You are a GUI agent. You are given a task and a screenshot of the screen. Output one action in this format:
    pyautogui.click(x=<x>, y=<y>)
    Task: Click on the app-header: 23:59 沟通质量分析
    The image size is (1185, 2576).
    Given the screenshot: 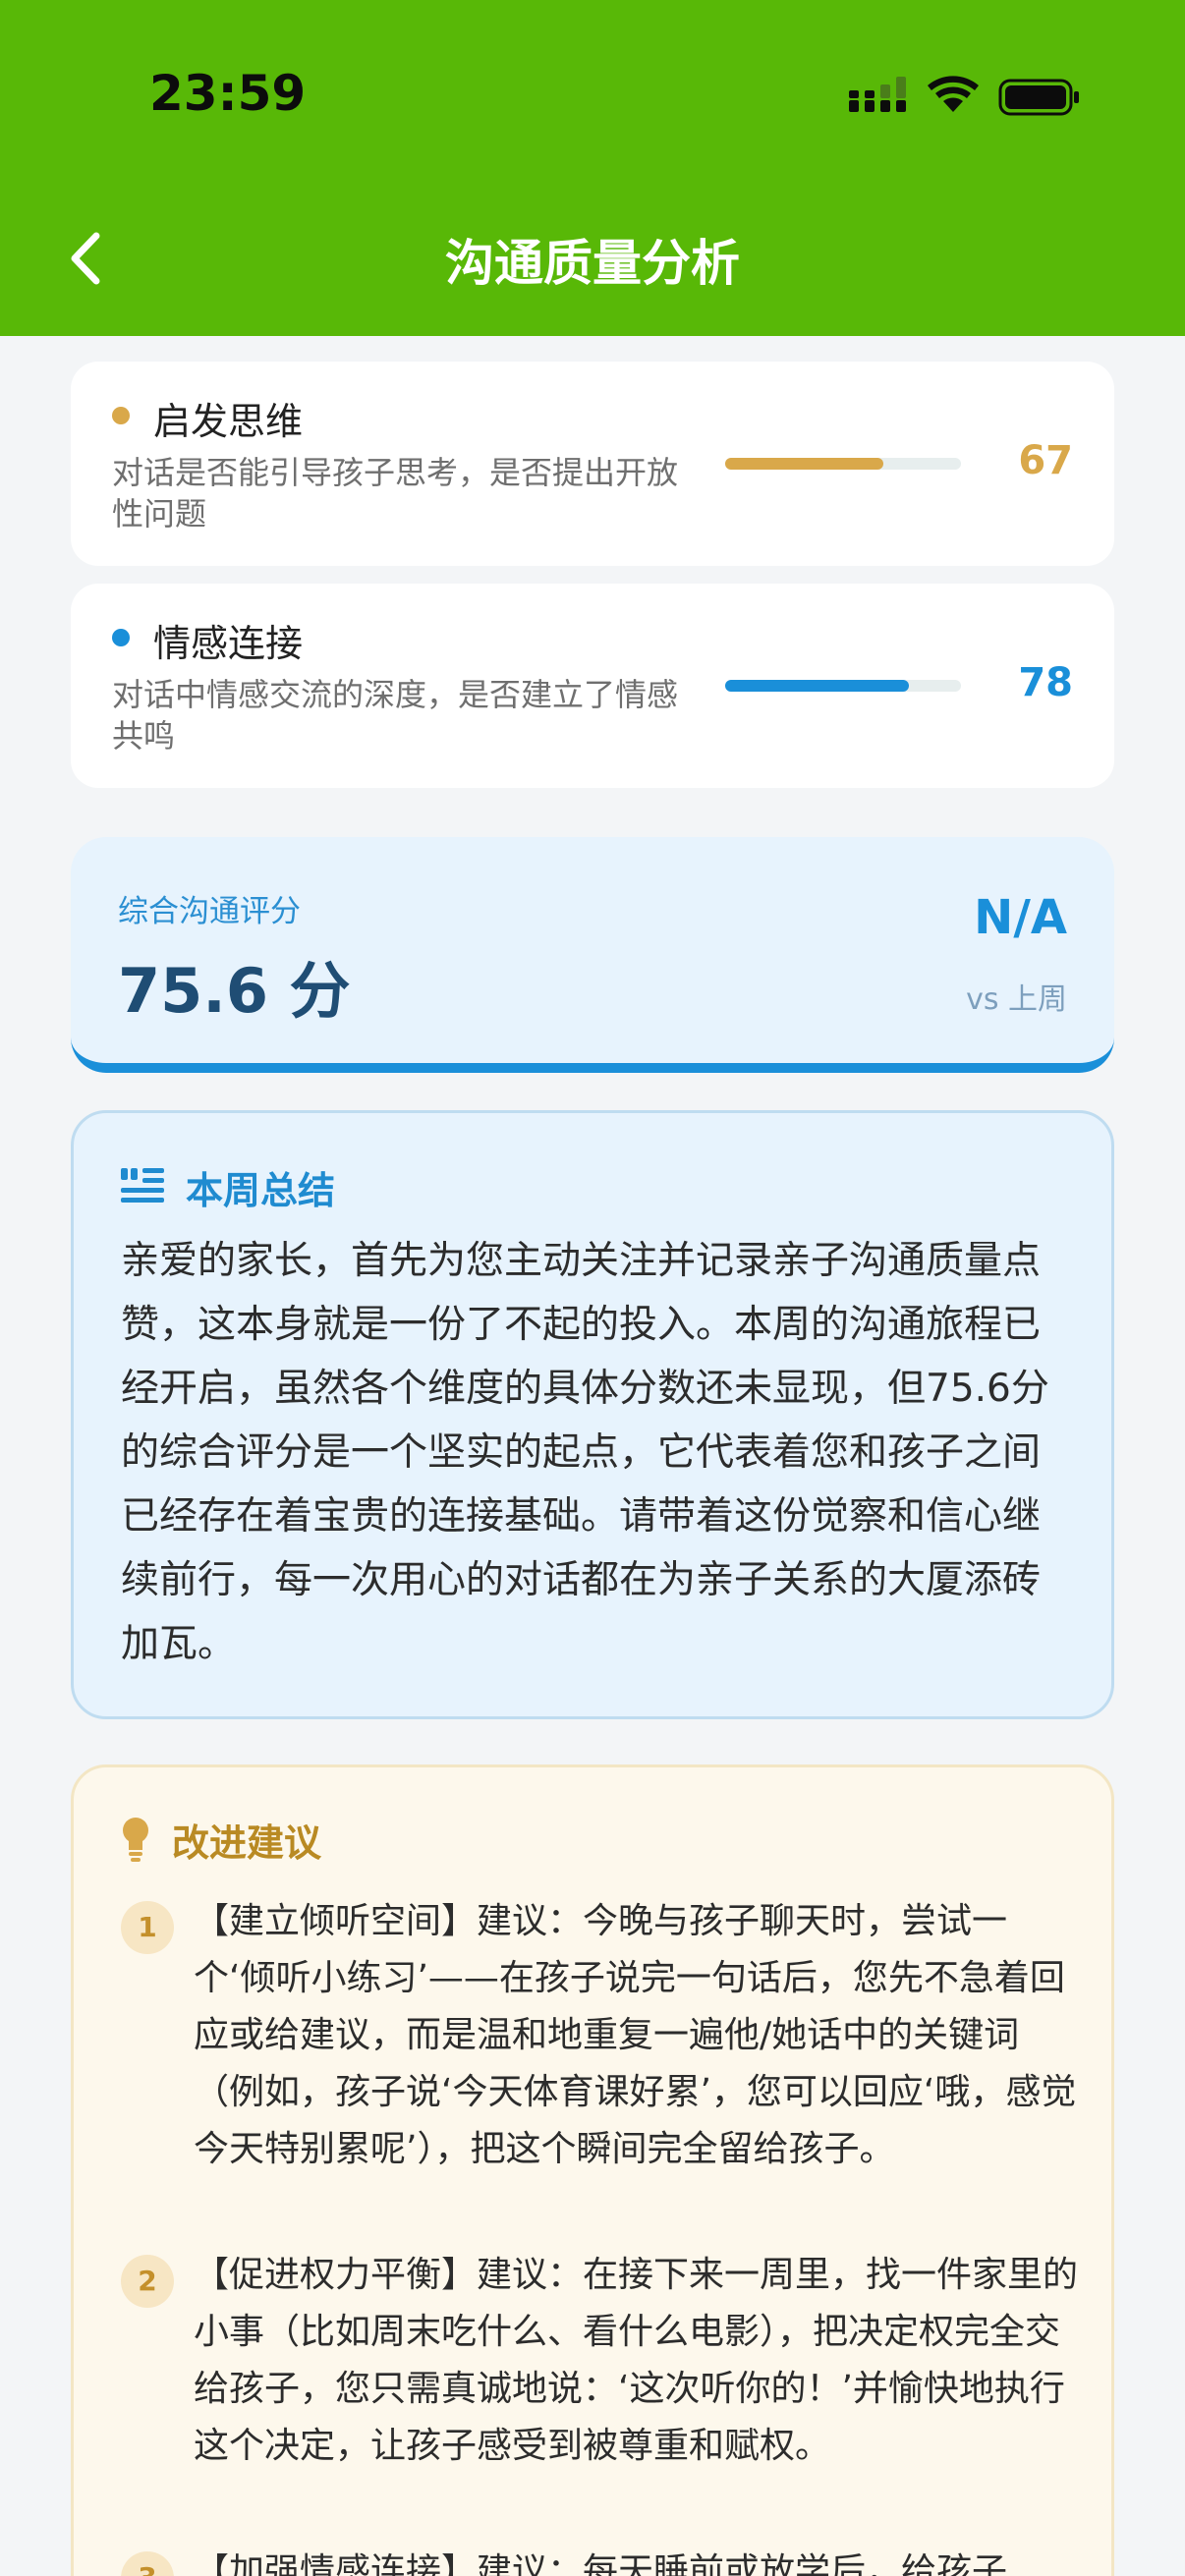 What is the action you would take?
    pyautogui.click(x=592, y=168)
    